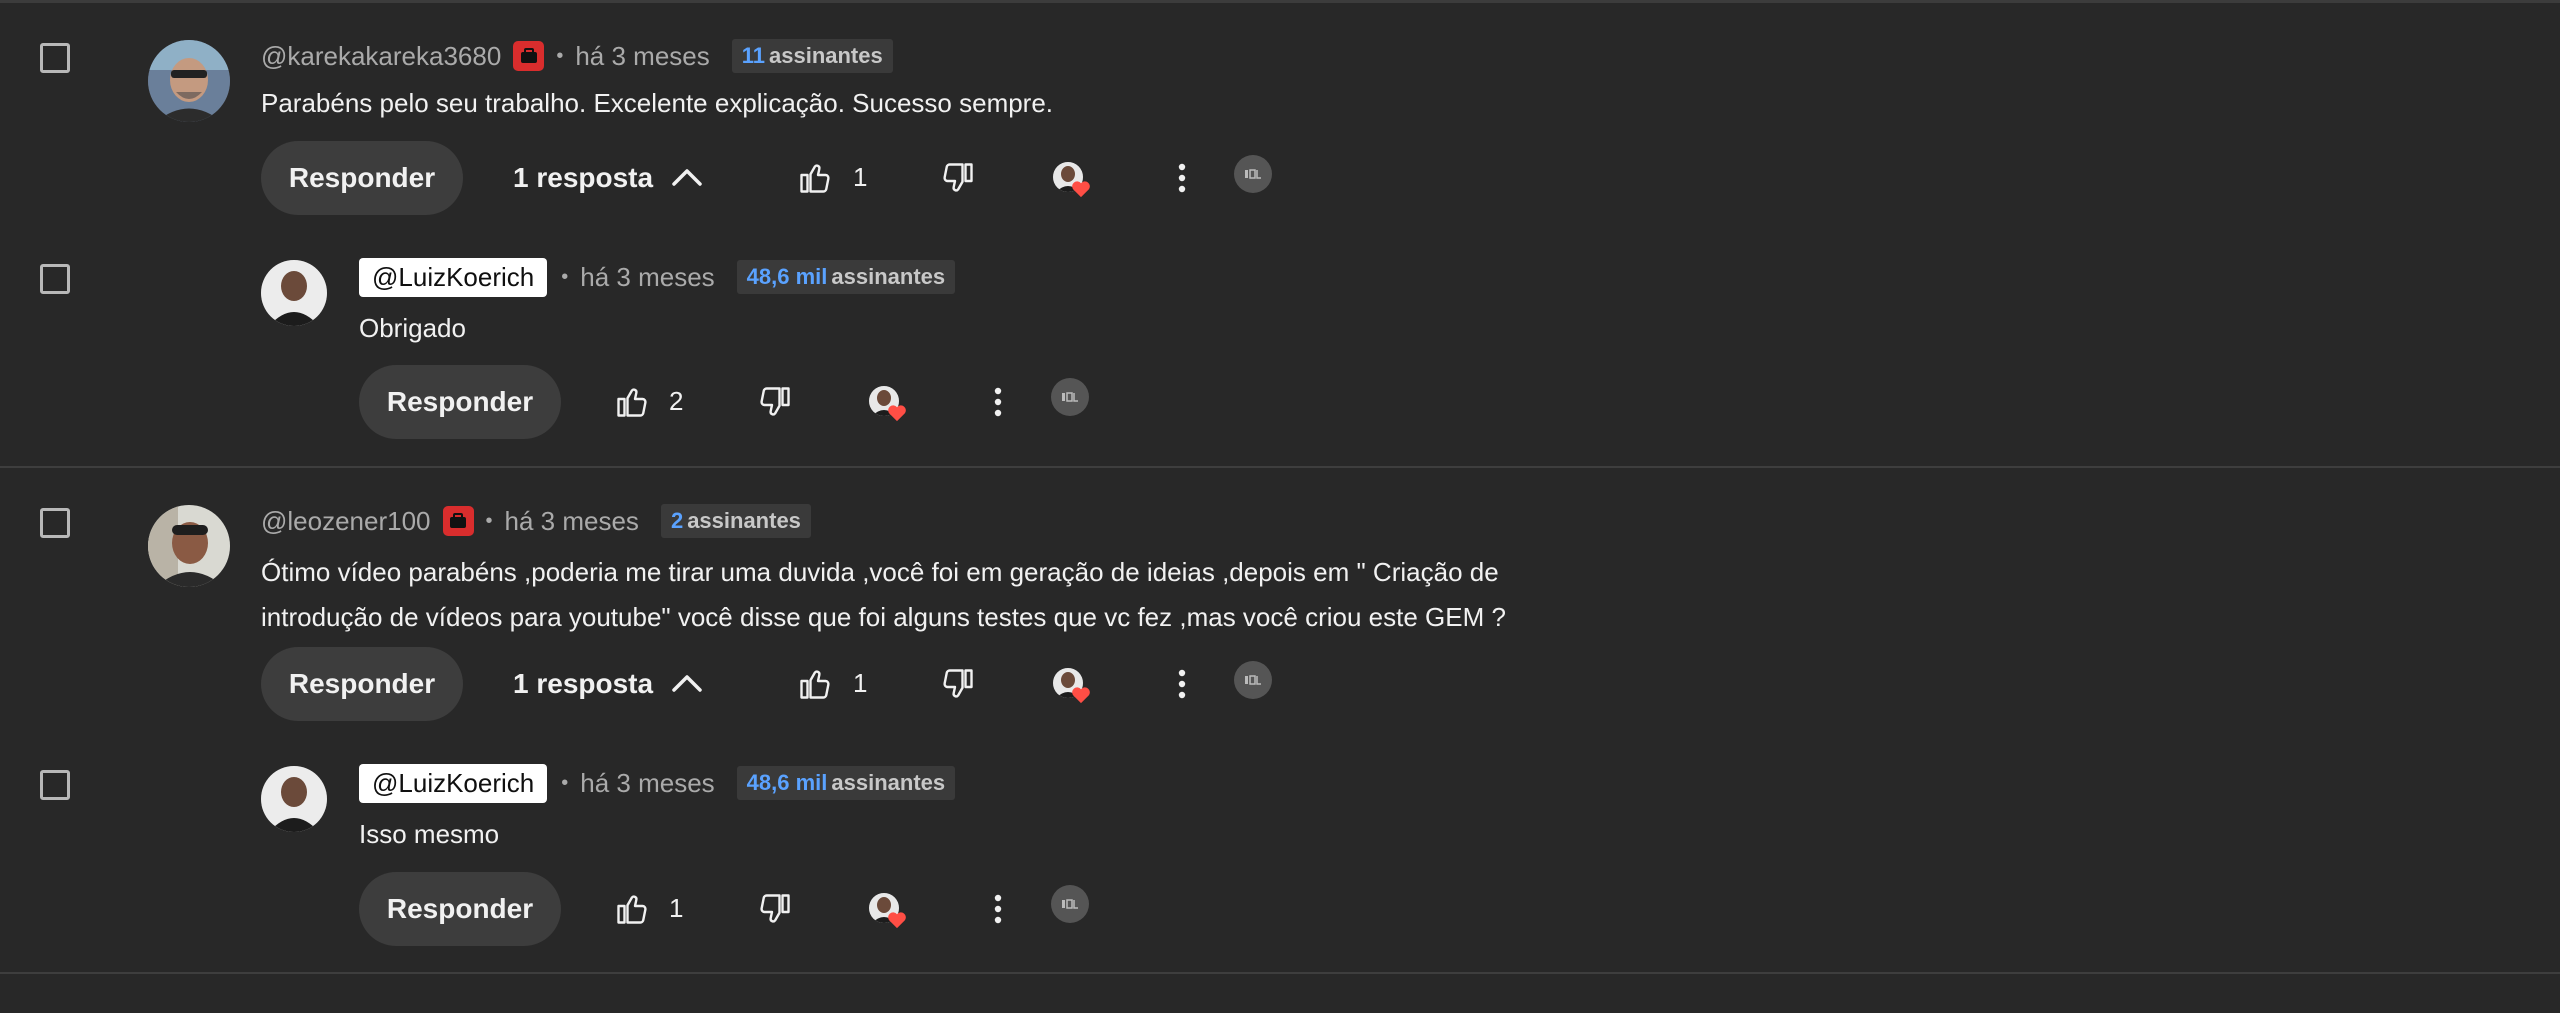 Image resolution: width=2560 pixels, height=1013 pixels. I want to click on subscriber-count: 11 assinantes, so click(812, 56).